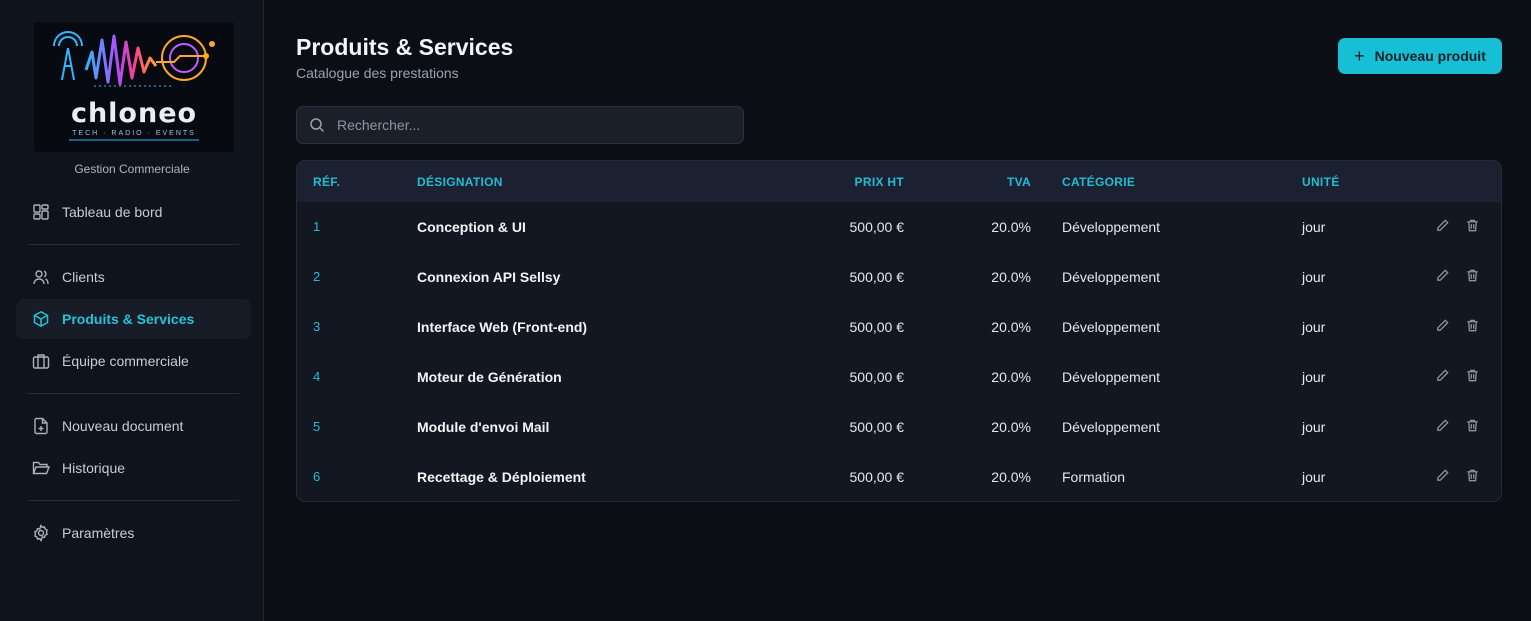 The height and width of the screenshot is (621, 1531). What do you see at coordinates (317, 426) in the screenshot?
I see `cell-ref: 5` at bounding box center [317, 426].